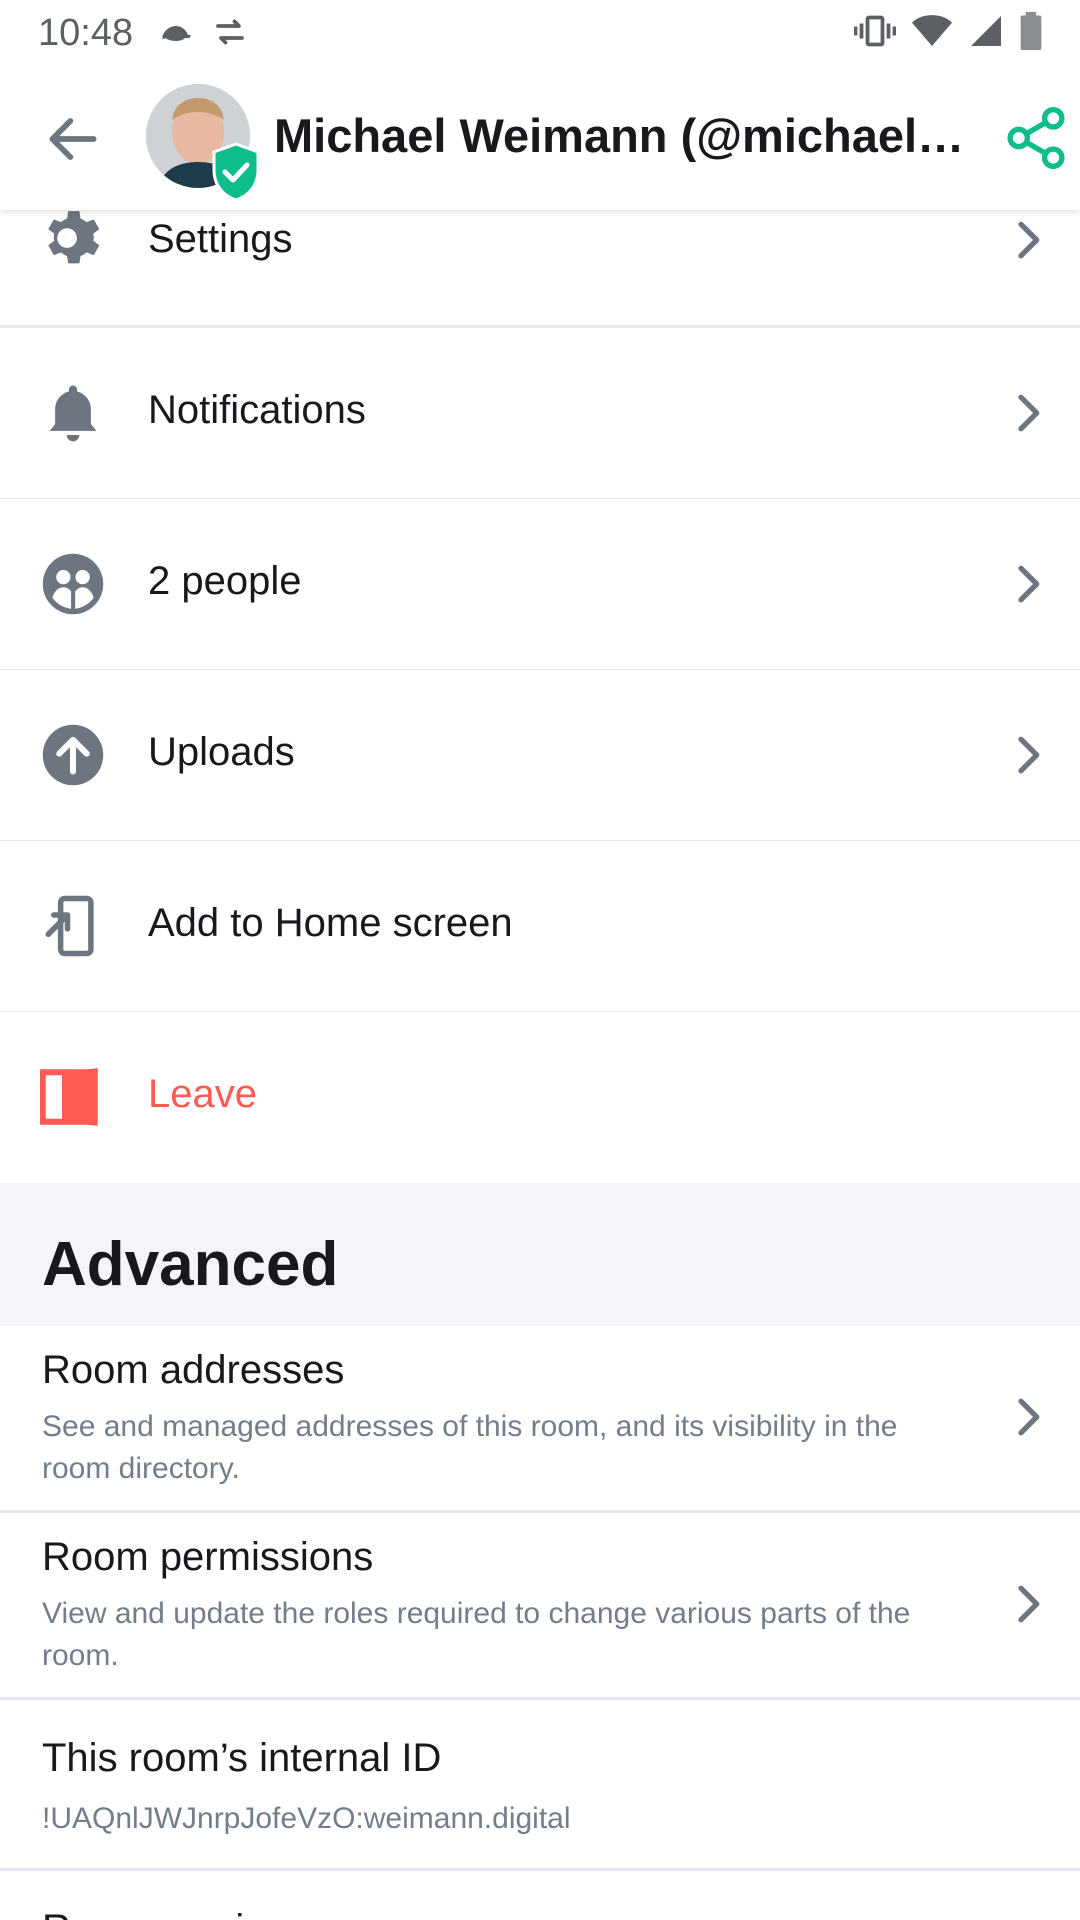 Image resolution: width=1080 pixels, height=1920 pixels. Describe the element at coordinates (73, 584) in the screenshot. I see `people-icon` at that location.